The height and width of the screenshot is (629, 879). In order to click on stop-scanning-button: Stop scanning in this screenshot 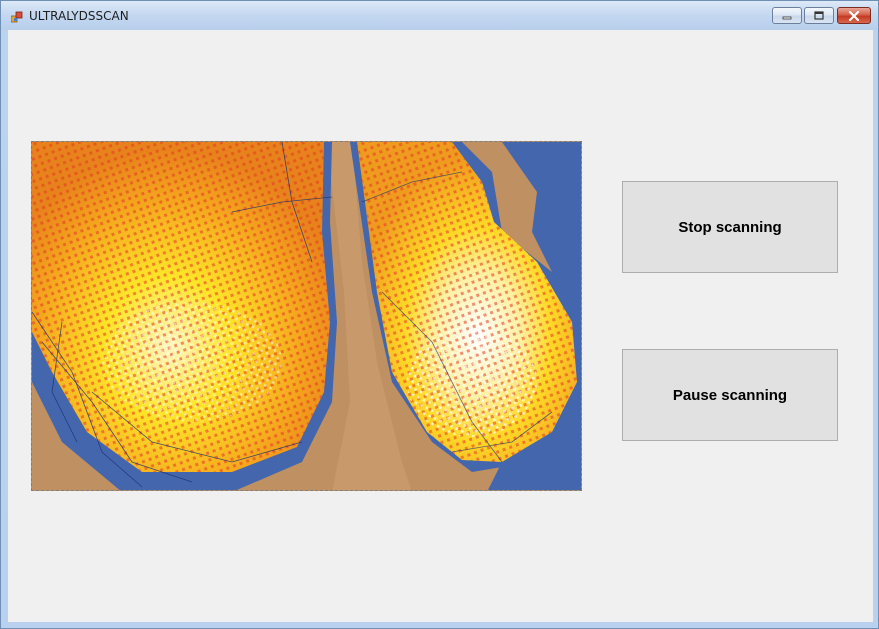, I will do `click(730, 227)`.